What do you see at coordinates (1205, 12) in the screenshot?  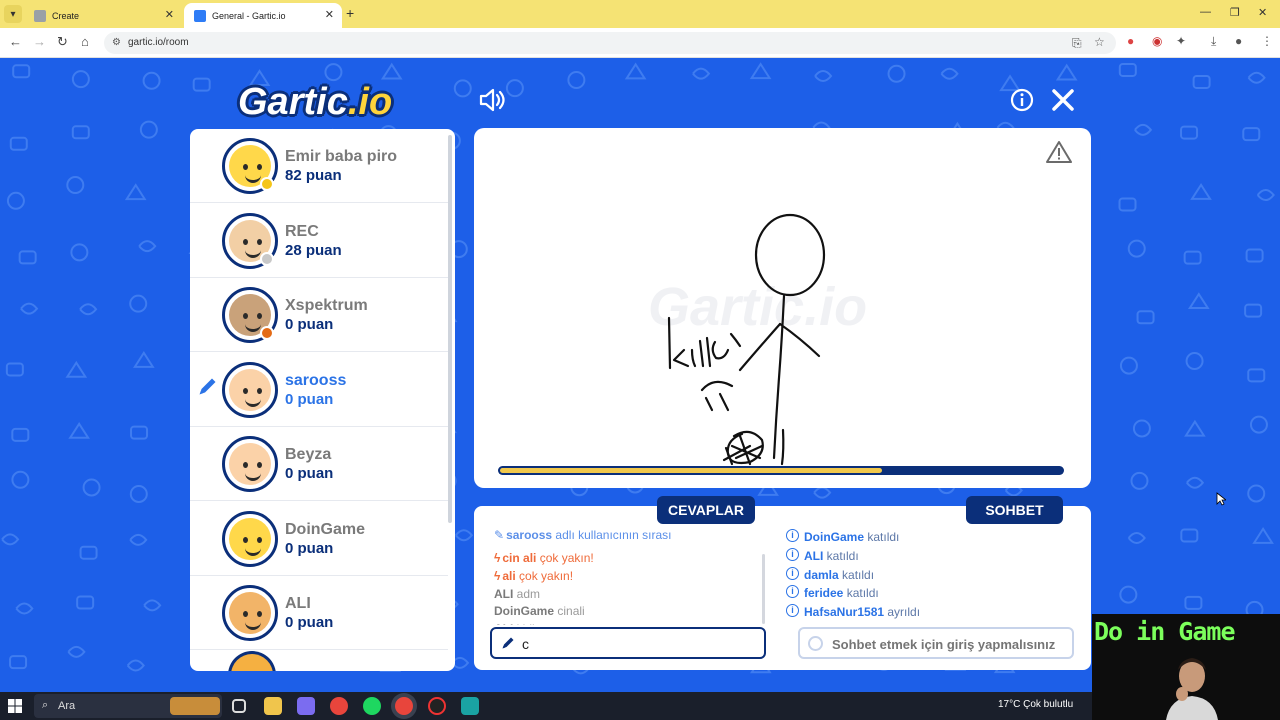 I see `minimize-window-button: —` at bounding box center [1205, 12].